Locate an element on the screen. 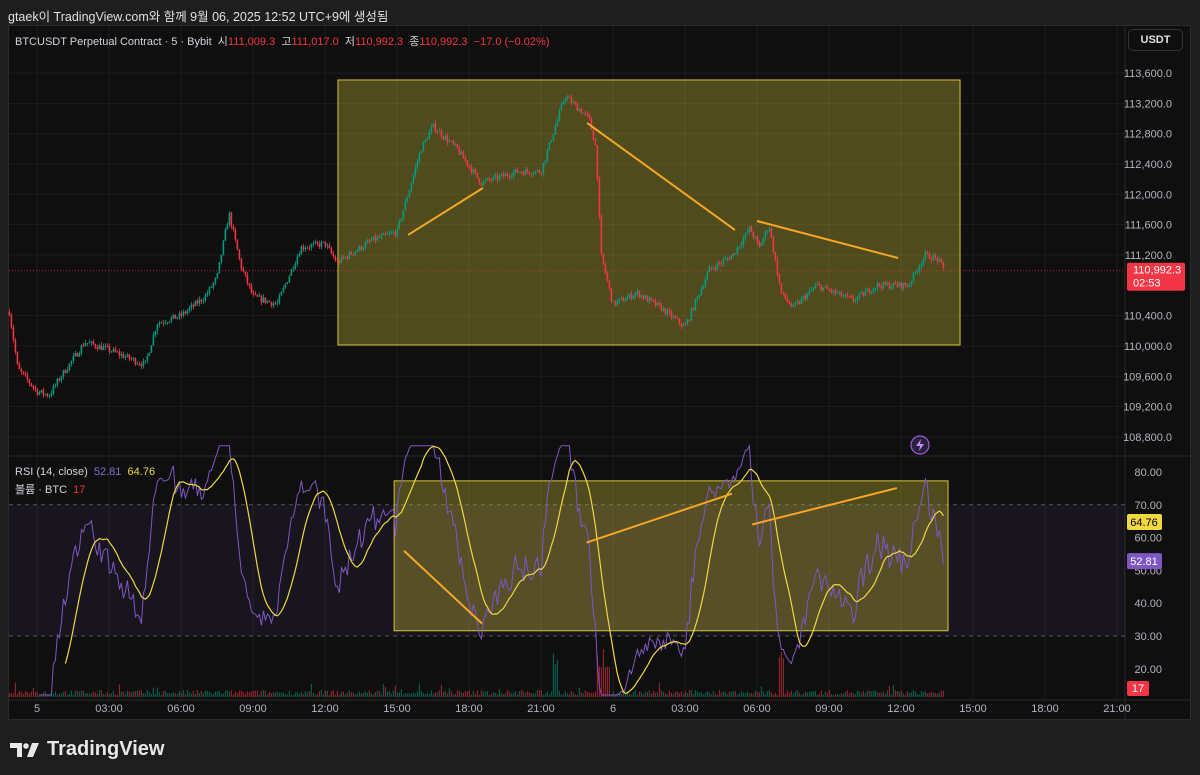 Image resolution: width=1200 pixels, height=775 pixels. open-value: 111,009.3 is located at coordinates (251, 42).